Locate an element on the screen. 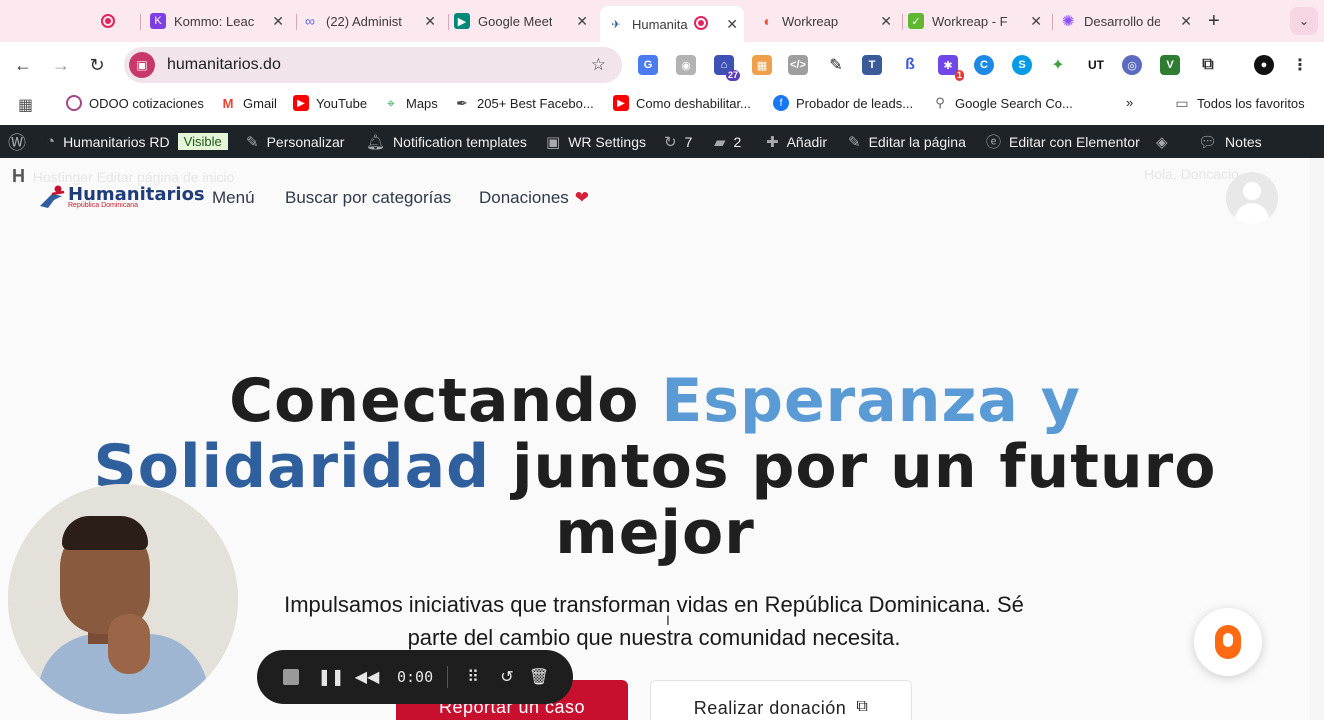 The image size is (1324, 720). table-icon: T is located at coordinates (872, 65).